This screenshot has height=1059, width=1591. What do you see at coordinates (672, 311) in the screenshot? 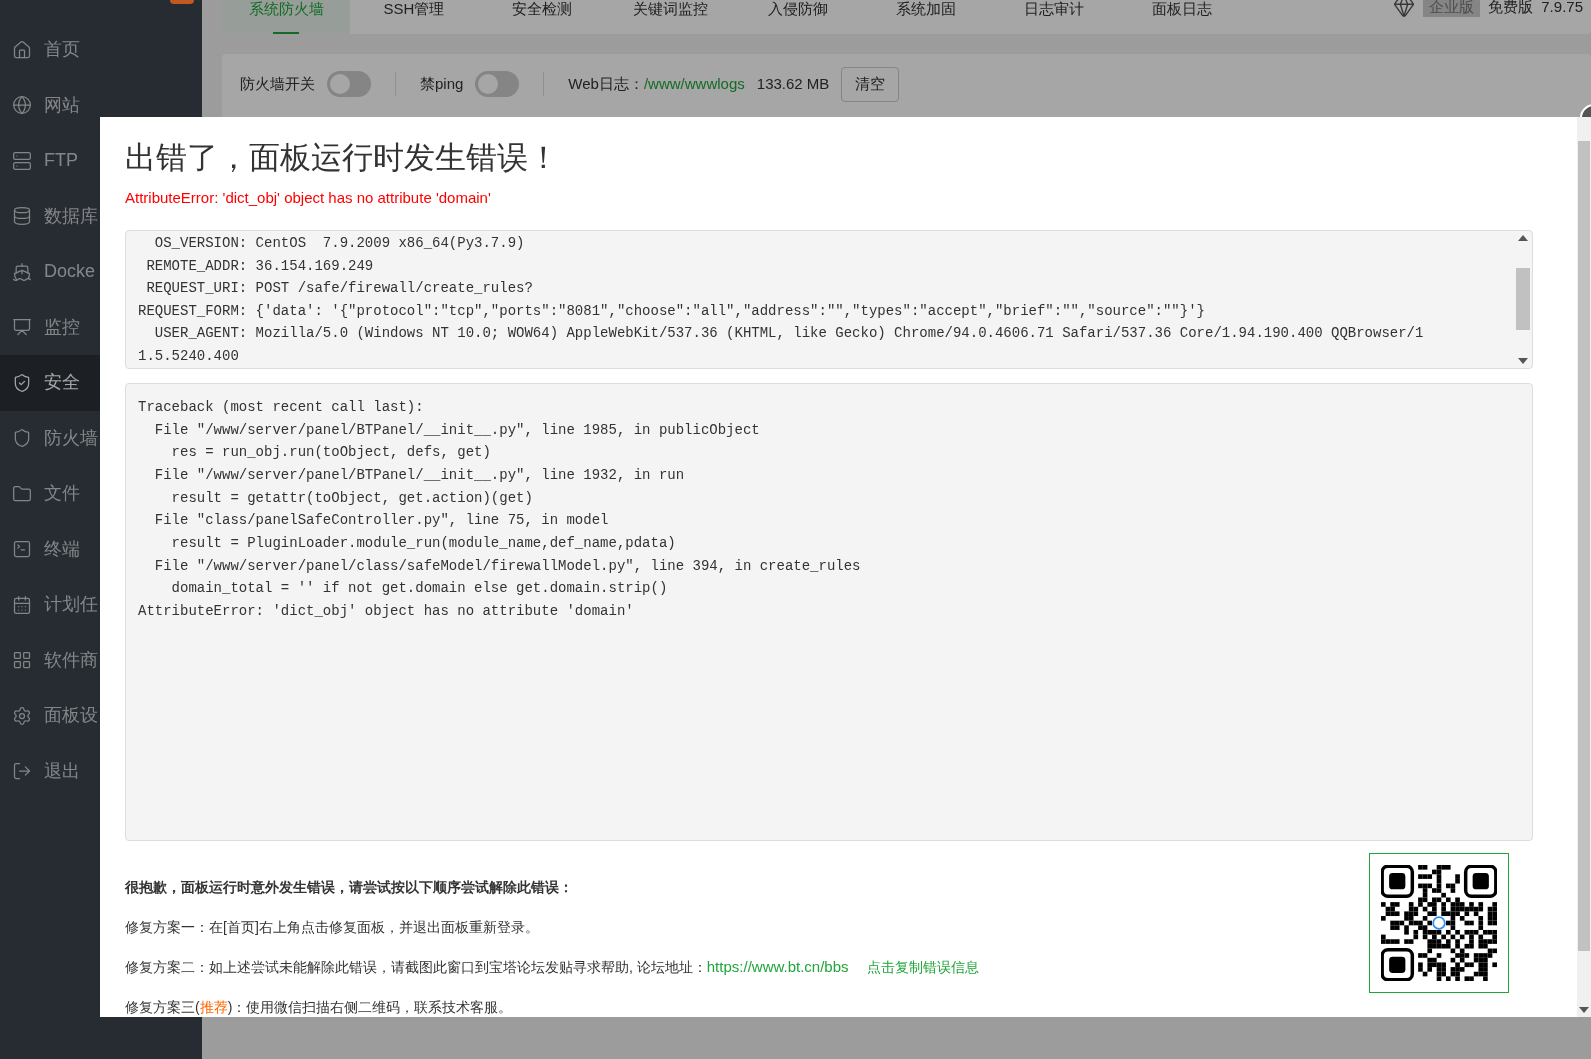
I see `request-info-line: REQUEST_FORM: {'data': '{"protocol":"tcp","ports":"8081","choose":"all","address":"","types":"accept","brief":"","source":""}'}` at bounding box center [672, 311].